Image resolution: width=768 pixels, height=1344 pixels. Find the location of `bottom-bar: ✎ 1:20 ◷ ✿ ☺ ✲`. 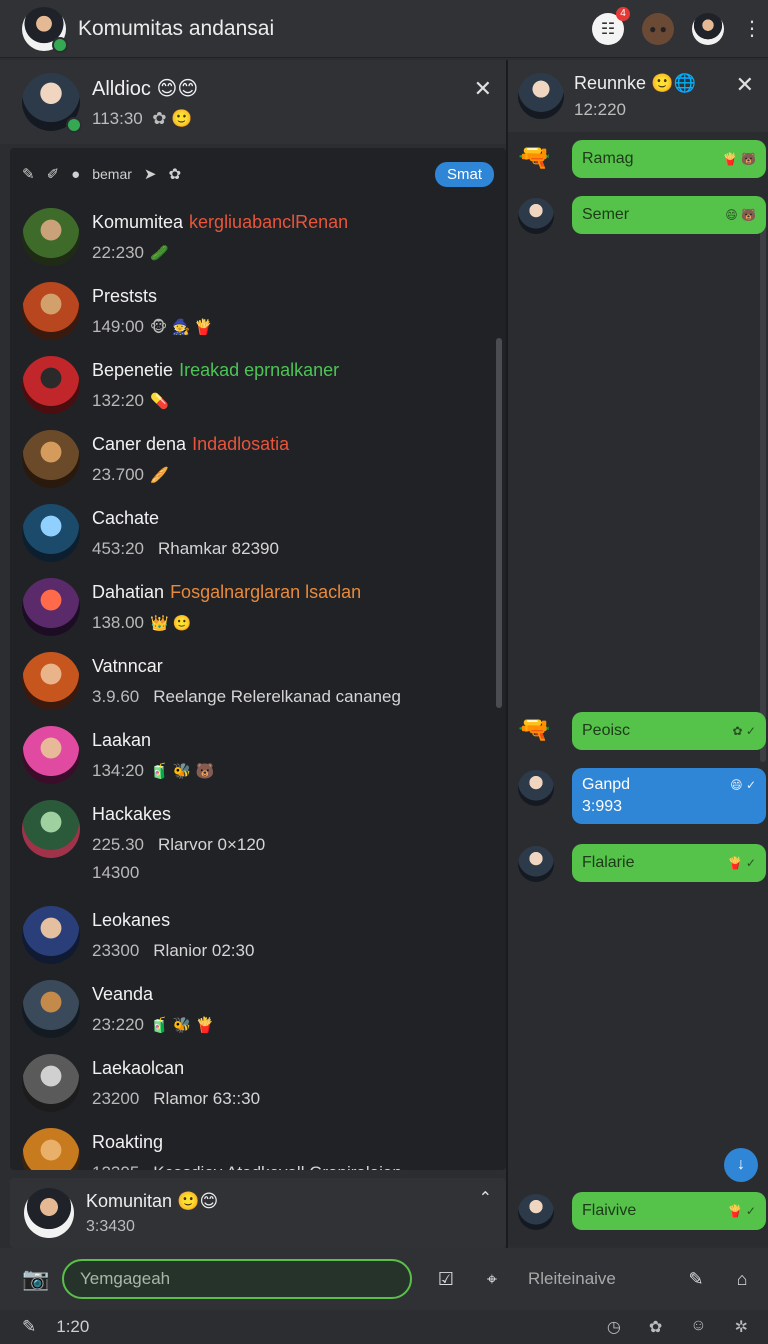

bottom-bar: ✎ 1:20 ◷ ✿ ☺ ✲ is located at coordinates (384, 1327).